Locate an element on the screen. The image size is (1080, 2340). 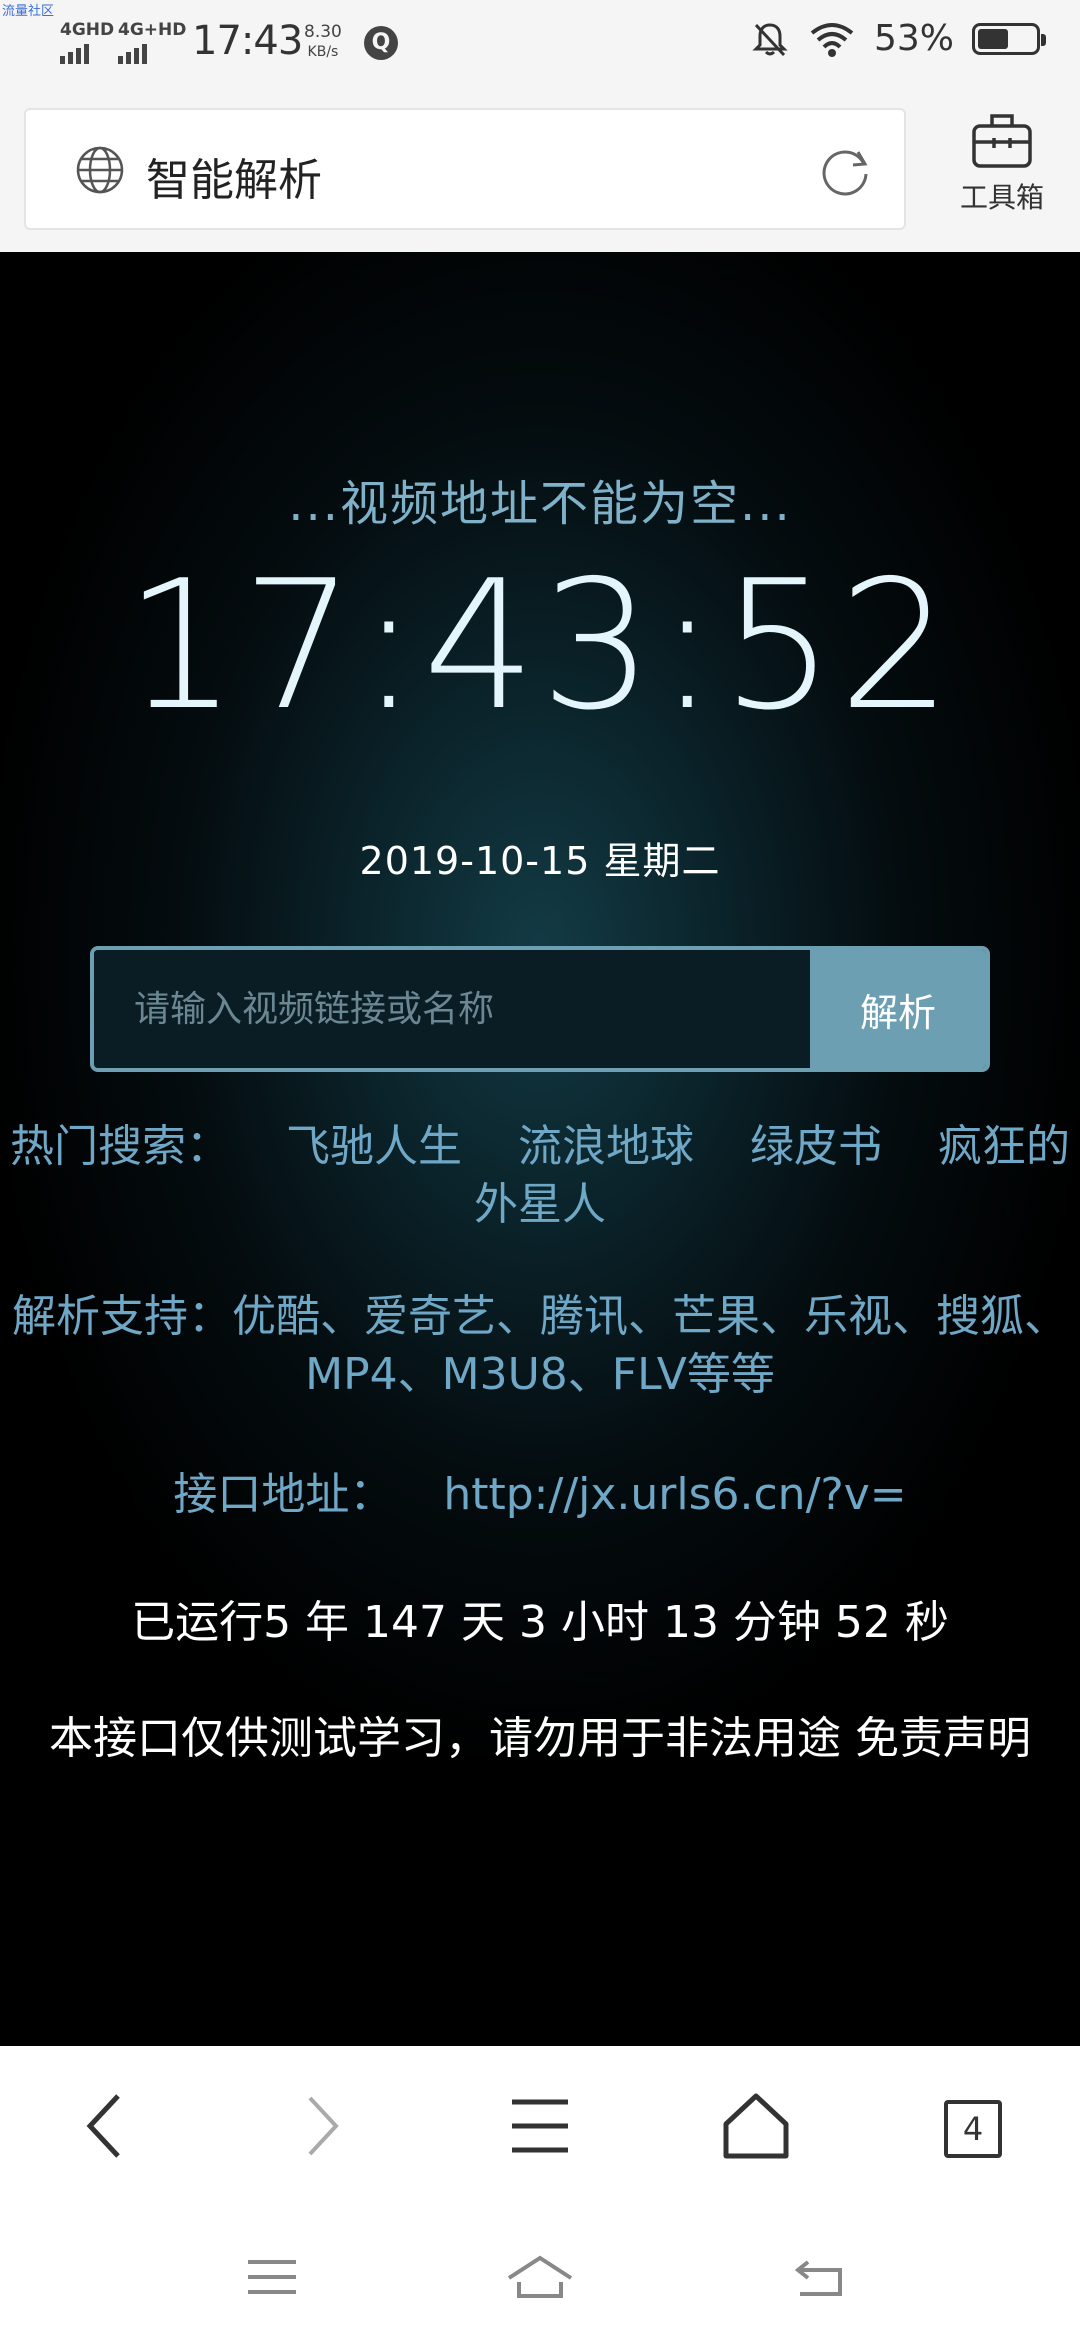
browser-address-bar: 智能解析 工具箱 is located at coordinates (540, 171).